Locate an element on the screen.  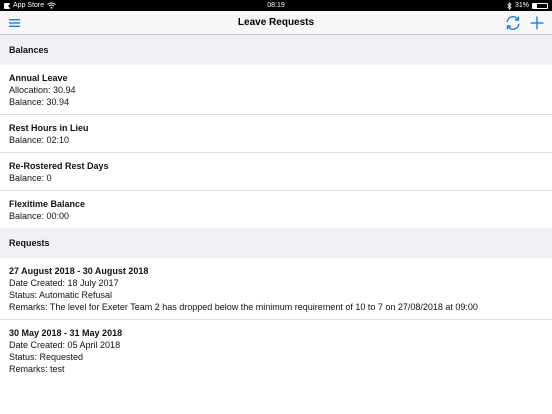
battery-fill is located at coordinates (535, 5).